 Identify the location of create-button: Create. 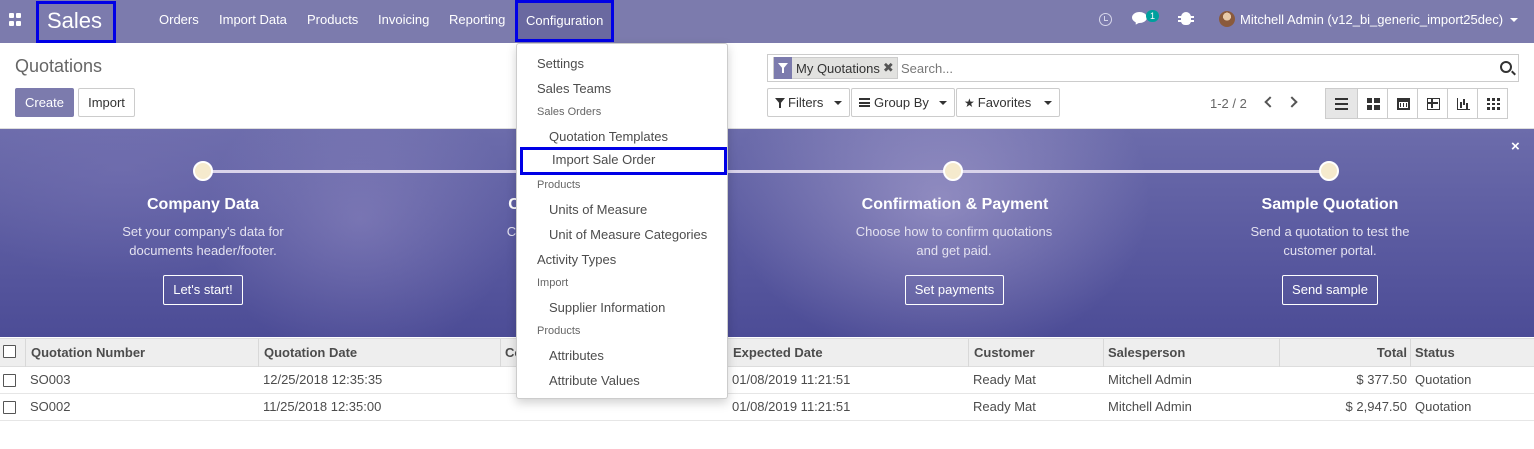
(44, 102).